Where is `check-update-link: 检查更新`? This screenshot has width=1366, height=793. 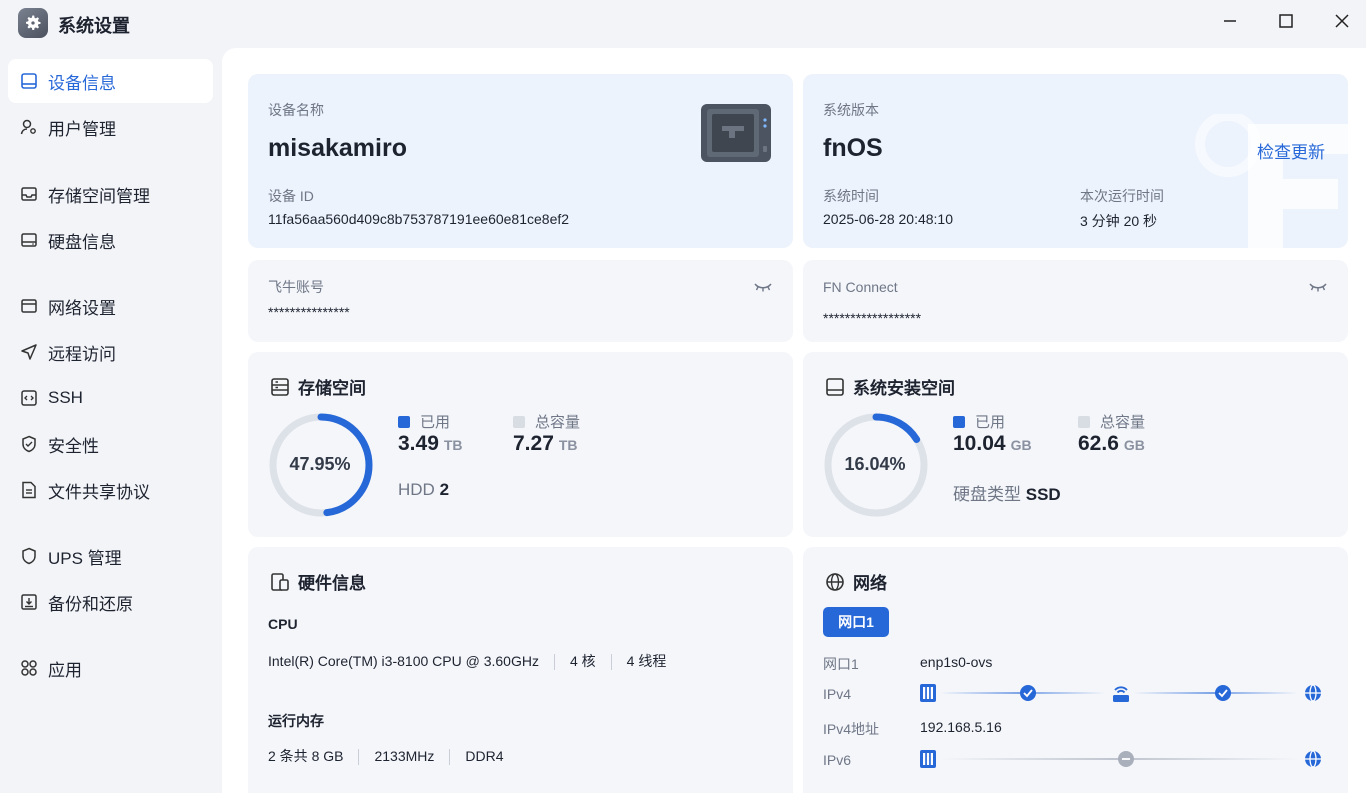
check-update-link: 检查更新 is located at coordinates (1291, 150).